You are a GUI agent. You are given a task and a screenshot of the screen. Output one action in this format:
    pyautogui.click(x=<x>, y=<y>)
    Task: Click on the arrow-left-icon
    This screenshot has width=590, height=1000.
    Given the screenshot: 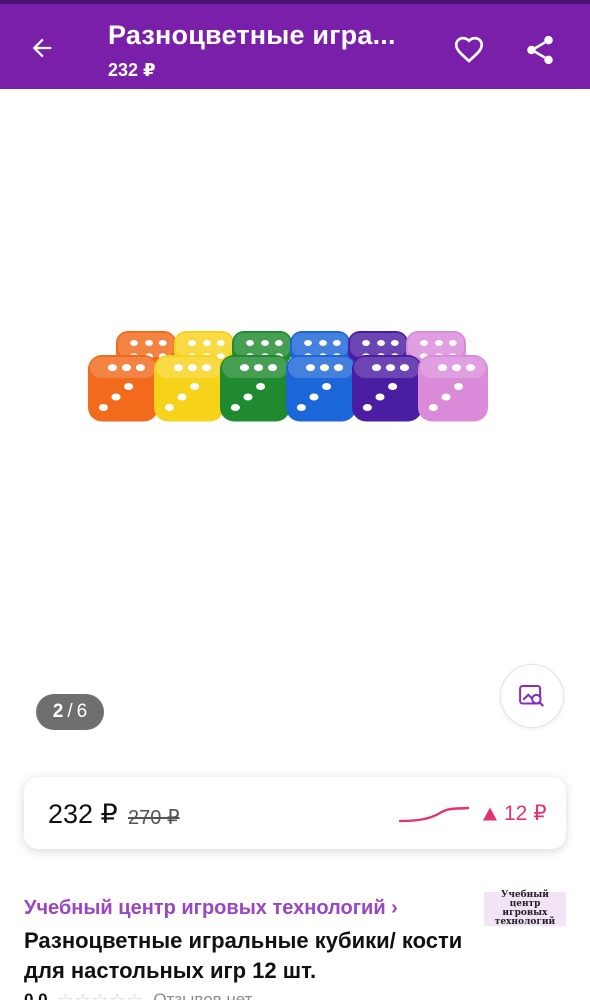 What is the action you would take?
    pyautogui.click(x=42, y=48)
    